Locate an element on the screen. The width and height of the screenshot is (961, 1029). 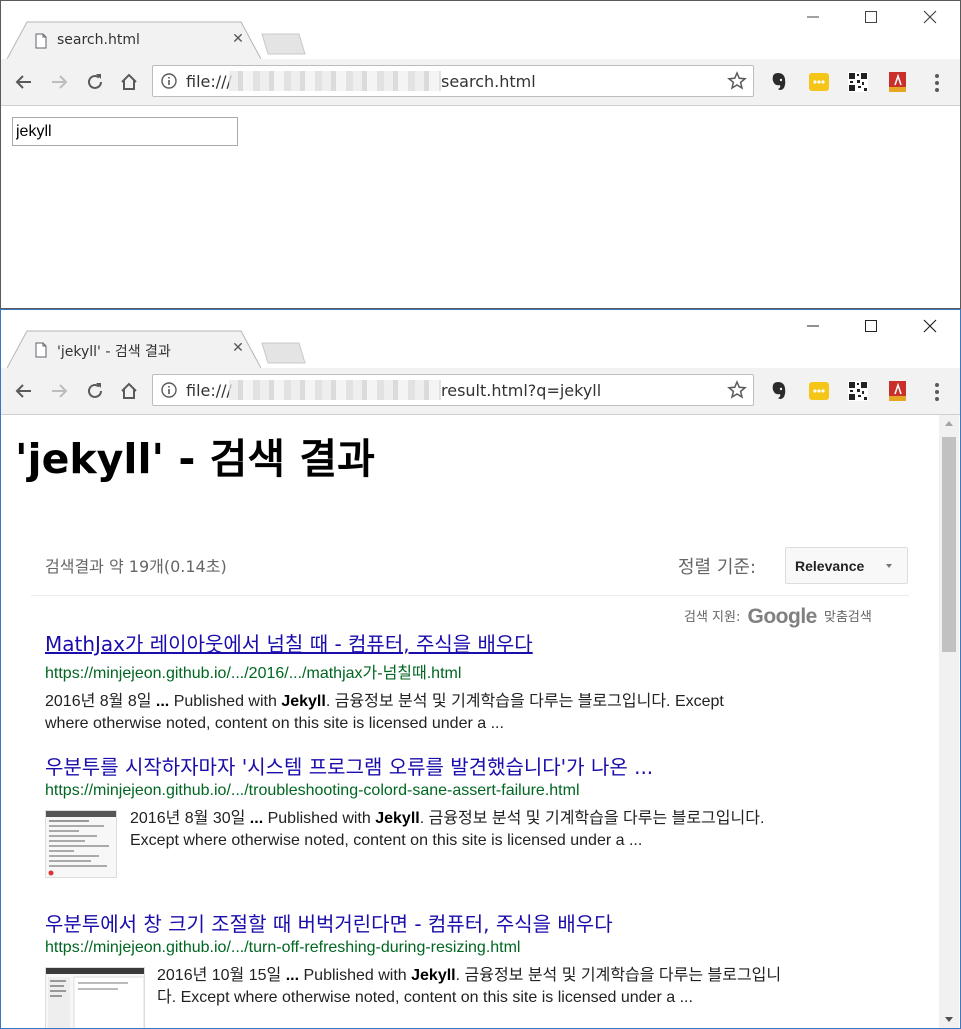
tab-title: search.html is located at coordinates (98, 40).